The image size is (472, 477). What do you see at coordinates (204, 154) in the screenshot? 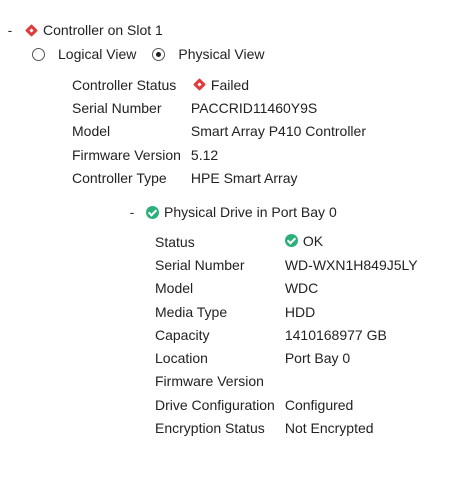
I see `property-value: 5.12` at bounding box center [204, 154].